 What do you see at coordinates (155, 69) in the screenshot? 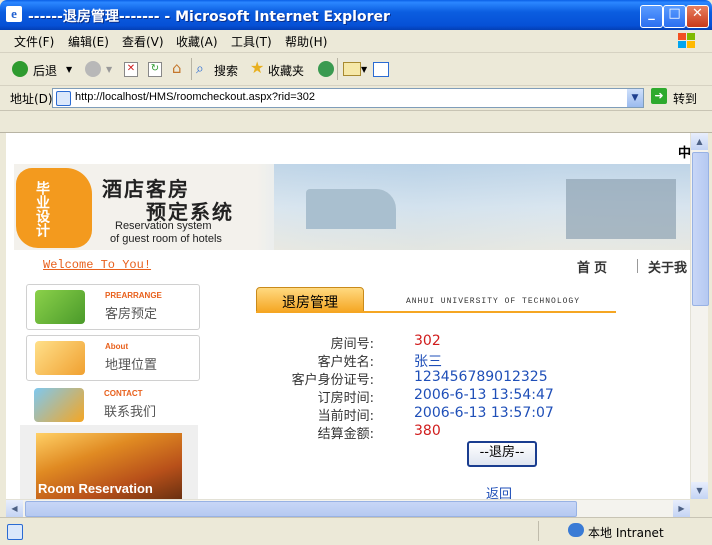
I see `refresh-icon: ↻` at bounding box center [155, 69].